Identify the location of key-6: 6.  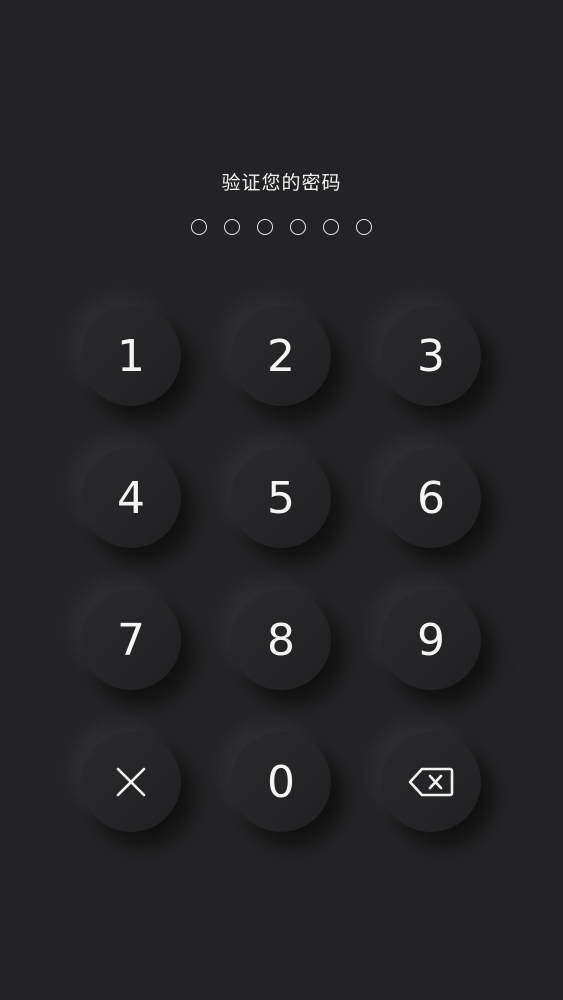
(431, 498).